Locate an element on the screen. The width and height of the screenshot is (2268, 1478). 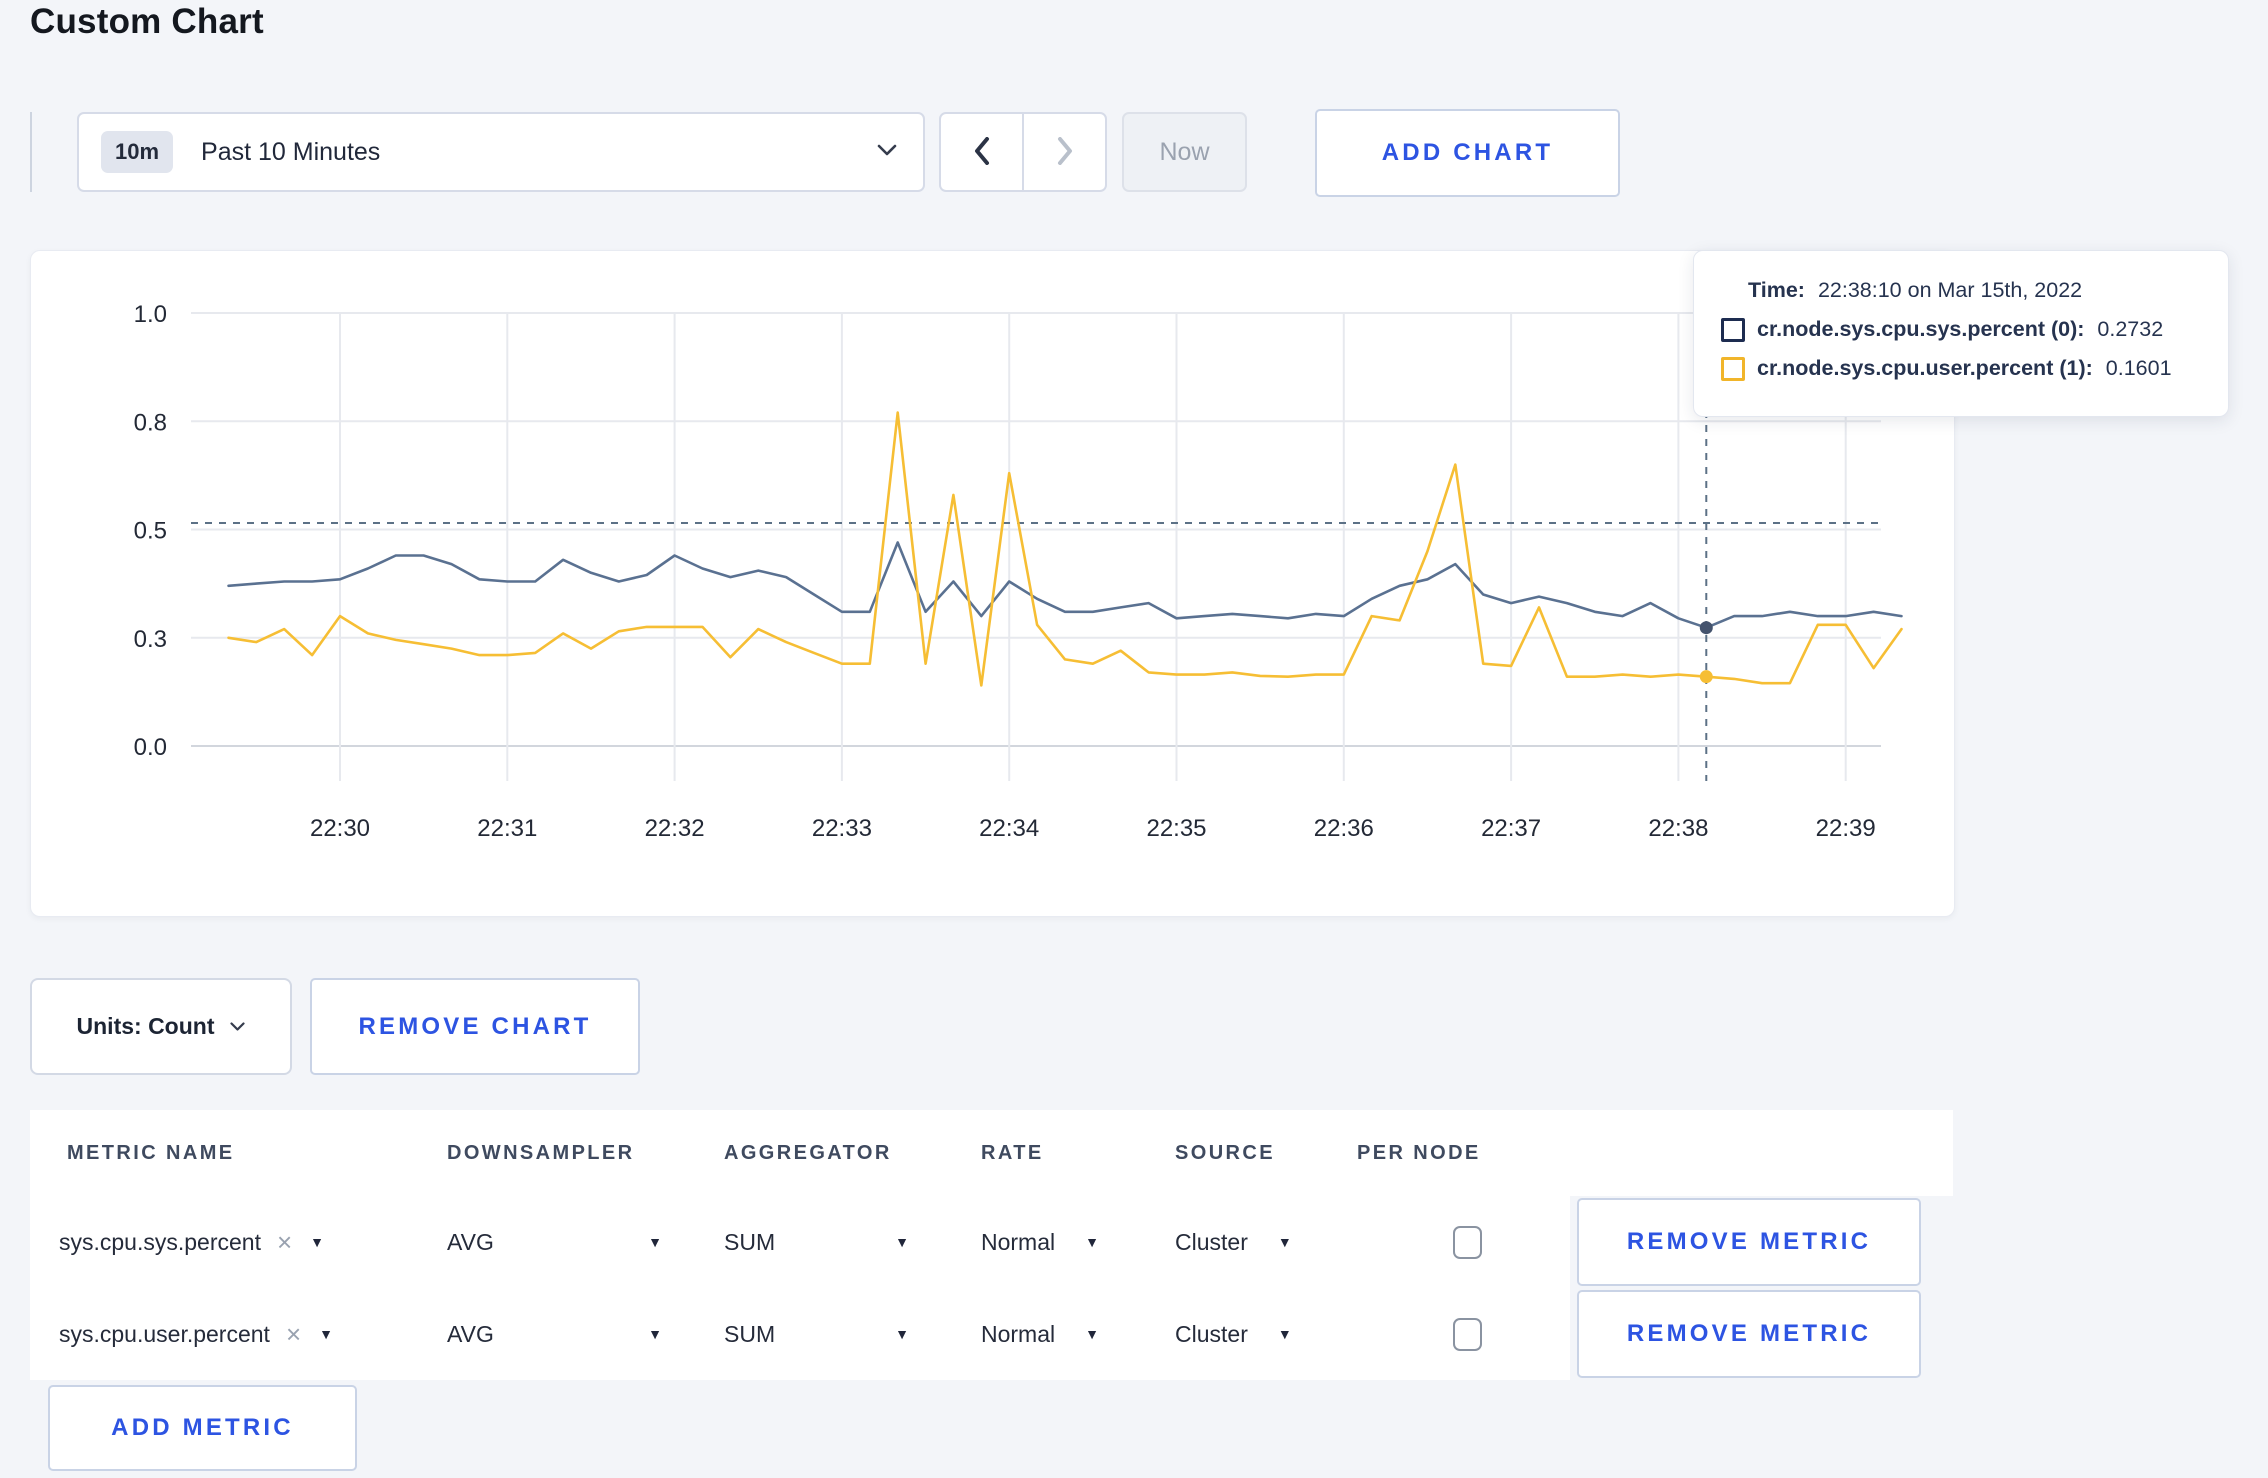
column-header-rate: RATE is located at coordinates (1012, 1152).